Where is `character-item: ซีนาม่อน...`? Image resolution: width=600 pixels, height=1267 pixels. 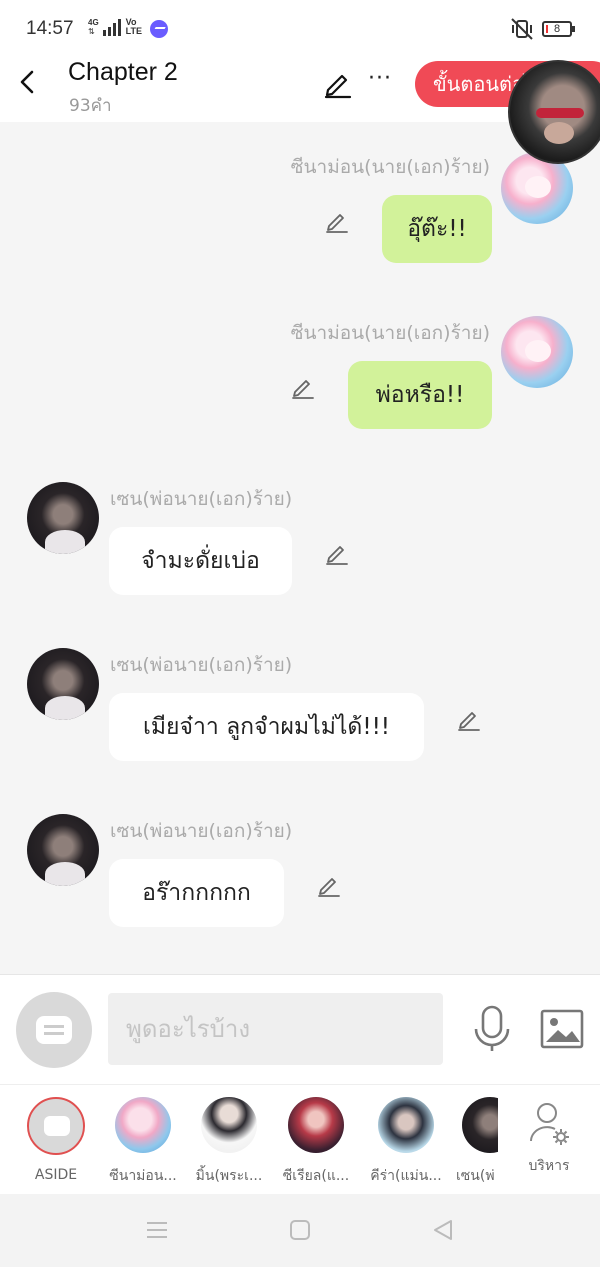
character-item: ซีนาม่อน... is located at coordinates (143, 1142).